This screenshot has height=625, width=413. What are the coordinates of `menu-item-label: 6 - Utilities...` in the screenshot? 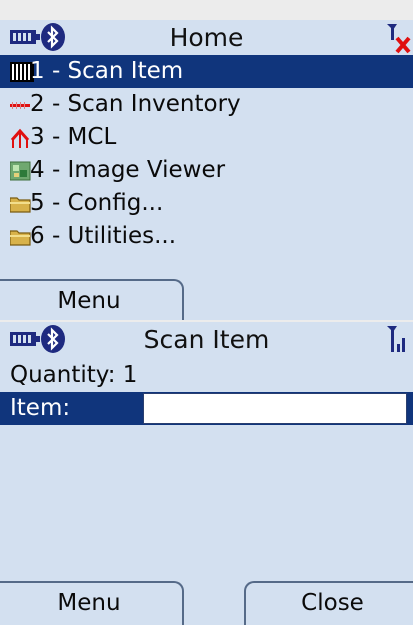 It's located at (103, 236).